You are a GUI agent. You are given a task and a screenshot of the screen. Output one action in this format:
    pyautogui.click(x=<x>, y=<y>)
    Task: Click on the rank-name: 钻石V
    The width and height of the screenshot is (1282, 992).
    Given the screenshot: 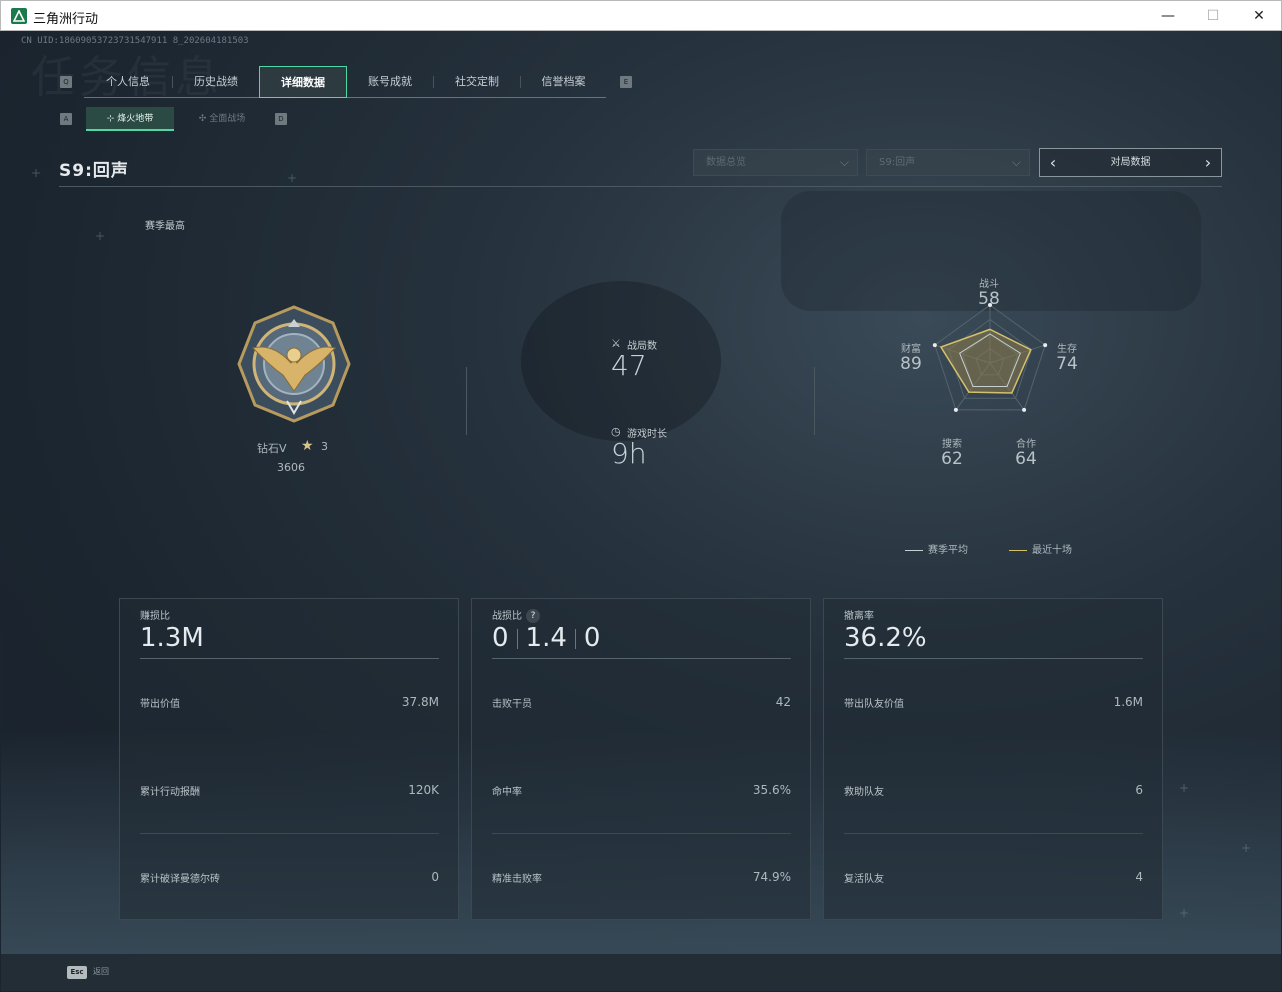 What is the action you would take?
    pyautogui.click(x=272, y=448)
    